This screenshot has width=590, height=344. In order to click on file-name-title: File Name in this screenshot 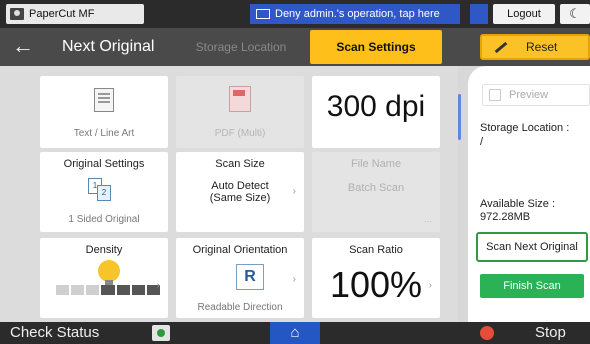, I will do `click(376, 164)`.